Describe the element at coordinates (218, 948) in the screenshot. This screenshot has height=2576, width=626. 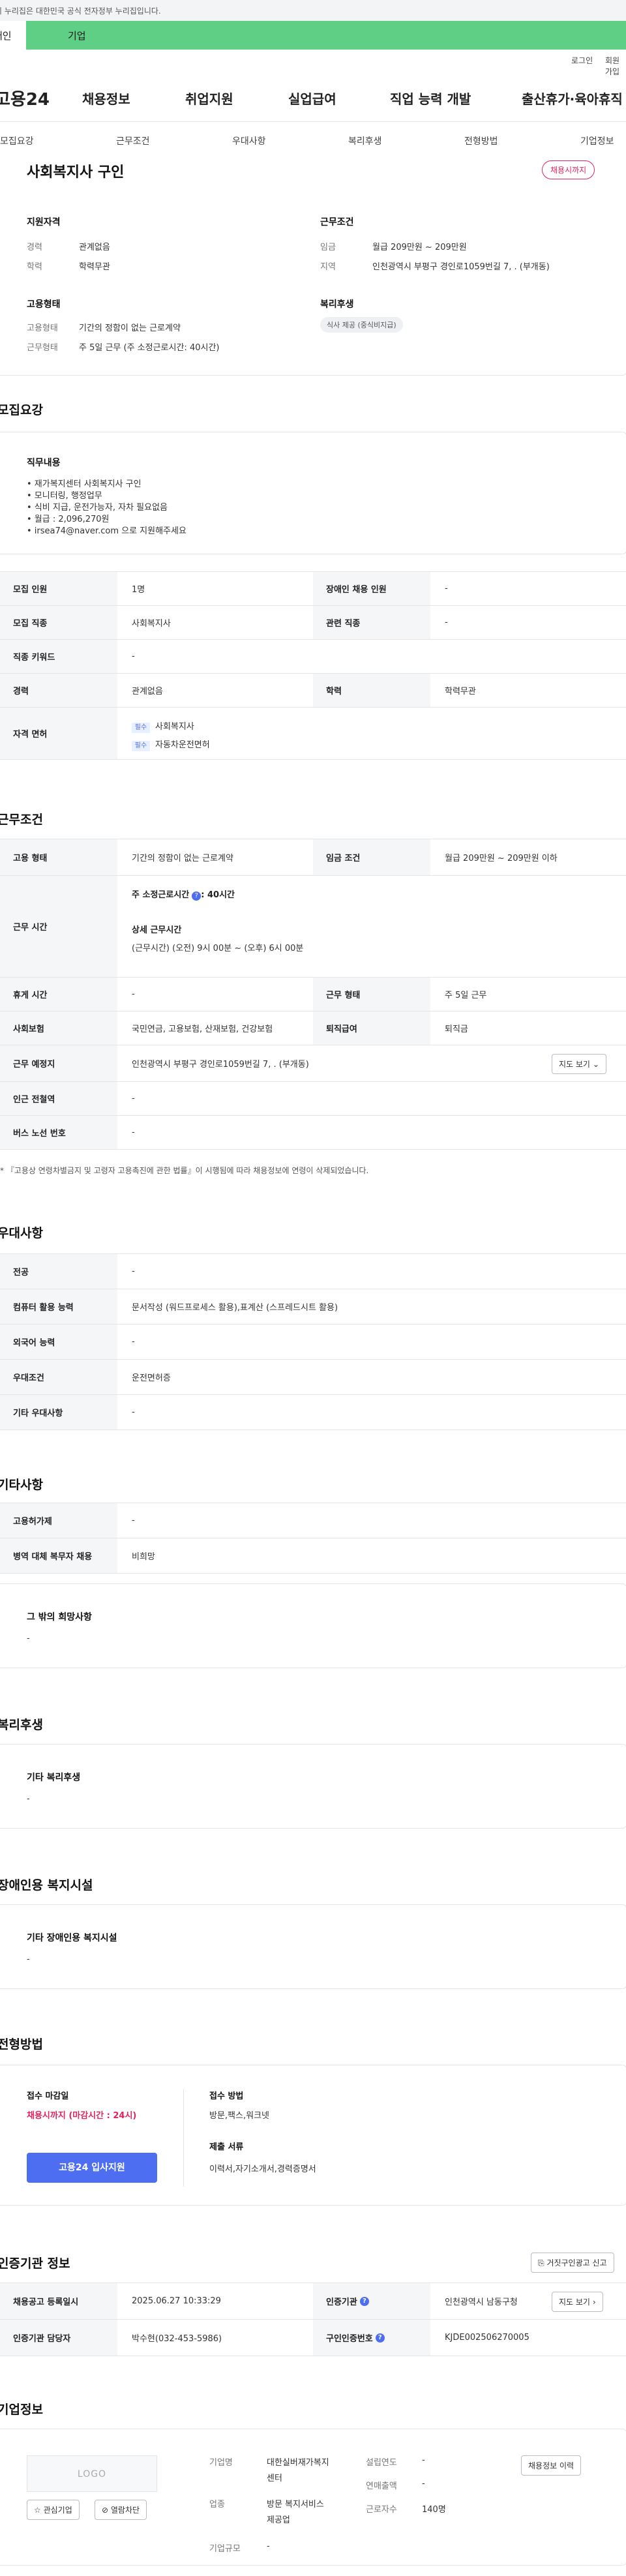
I see `hours-detail: (근무시간) (오전) 9시 00분 ~ (오후) 6시 00분` at that location.